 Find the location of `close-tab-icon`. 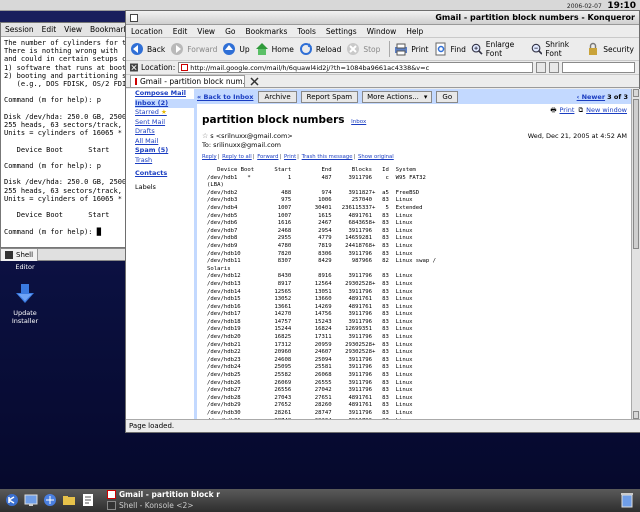

close-tab-icon is located at coordinates (254, 81).